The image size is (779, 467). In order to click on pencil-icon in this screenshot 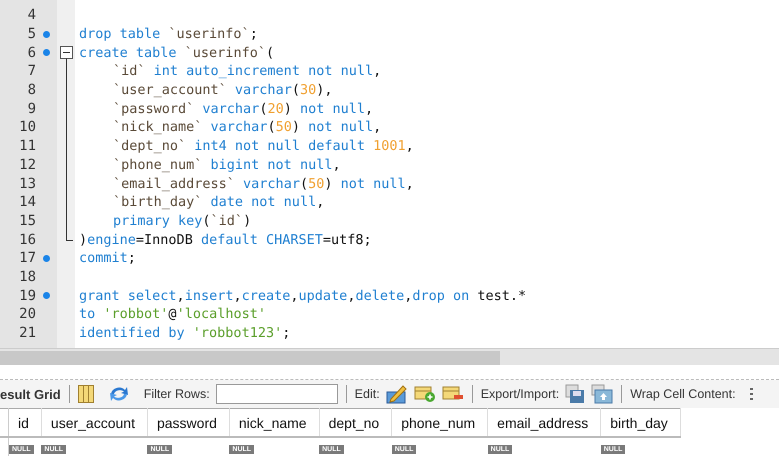, I will do `click(397, 394)`.